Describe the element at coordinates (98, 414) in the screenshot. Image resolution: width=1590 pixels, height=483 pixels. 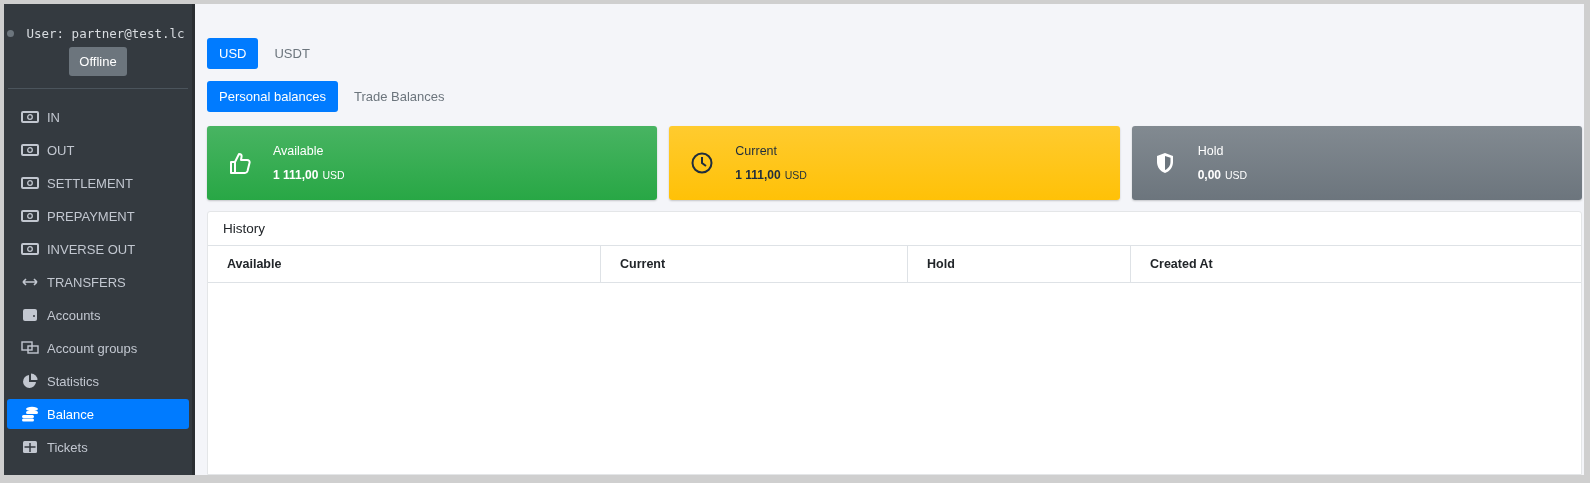
I see `sidebar-item: Balance` at that location.